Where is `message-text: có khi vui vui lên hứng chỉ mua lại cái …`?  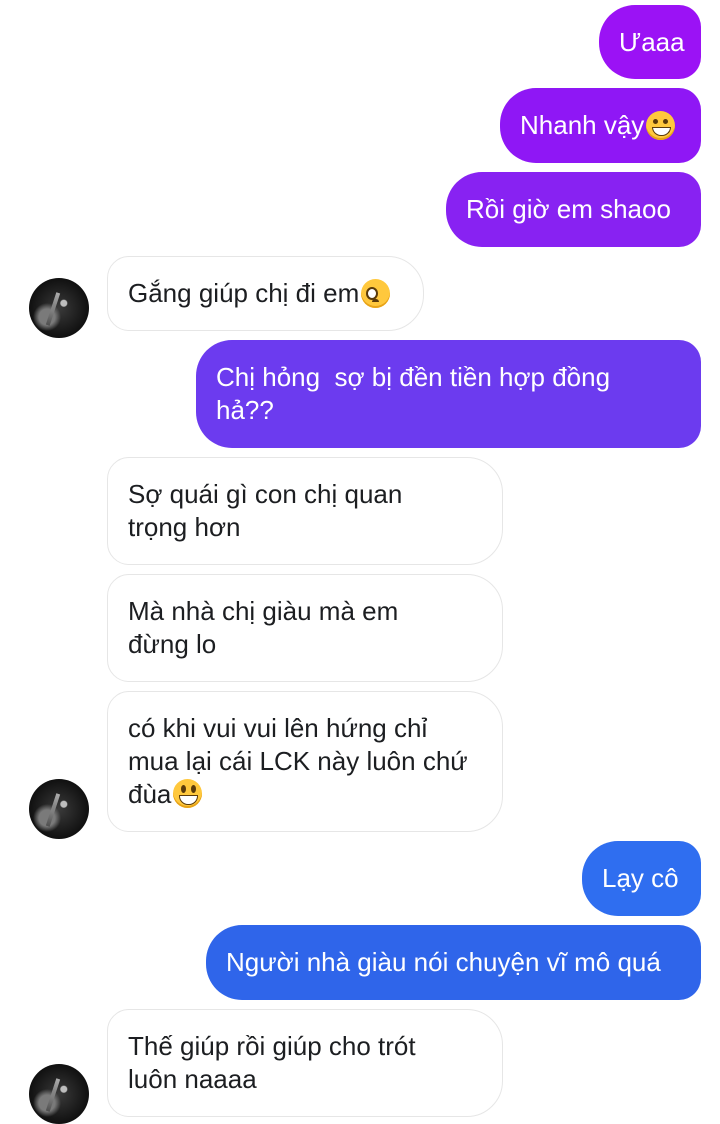 message-text: có khi vui vui lên hứng chỉ mua lại cái … is located at coordinates (298, 761).